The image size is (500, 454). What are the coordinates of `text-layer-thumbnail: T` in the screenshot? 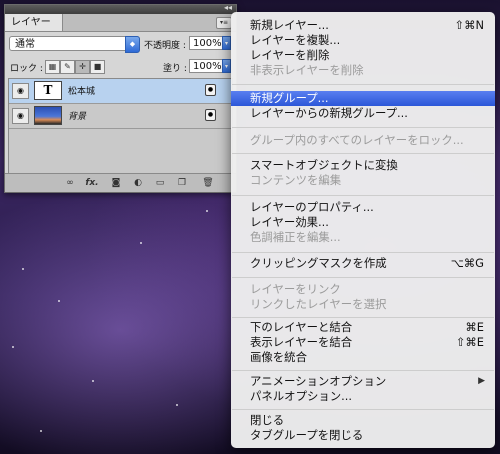 It's located at (48, 90).